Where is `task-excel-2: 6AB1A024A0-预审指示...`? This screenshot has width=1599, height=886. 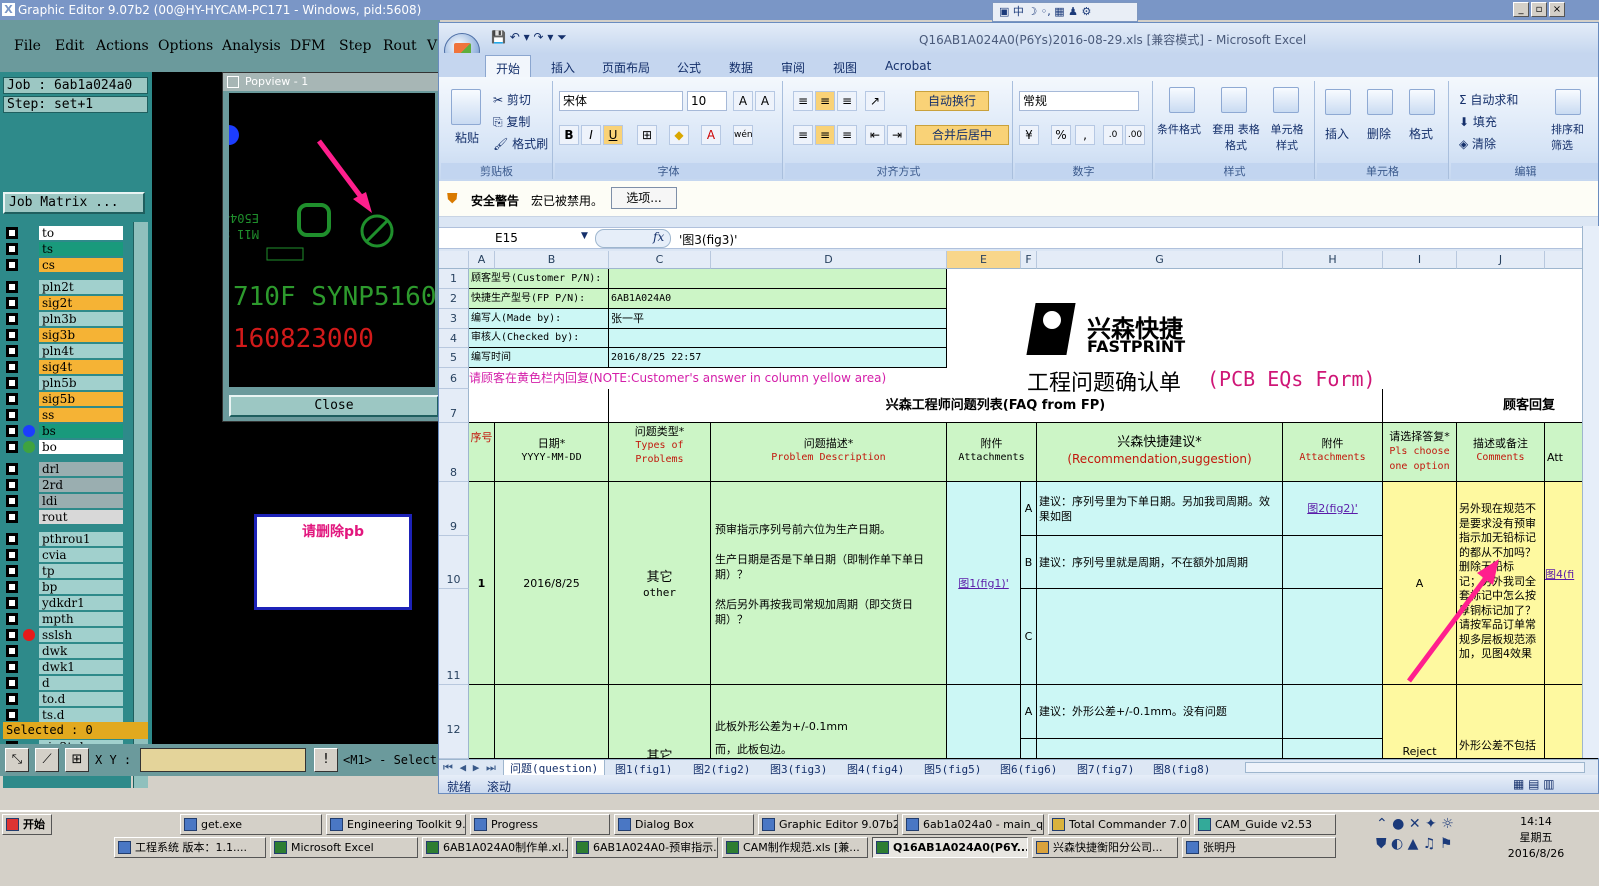
task-excel-2: 6AB1A024A0-预审指示... is located at coordinates (645, 847).